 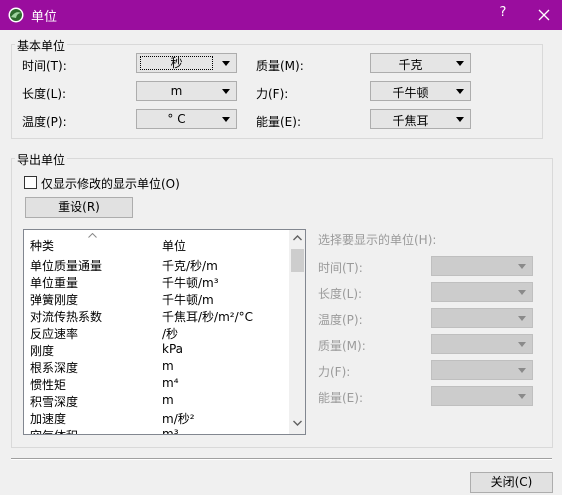 I want to click on scroll-thumb, so click(x=297, y=260).